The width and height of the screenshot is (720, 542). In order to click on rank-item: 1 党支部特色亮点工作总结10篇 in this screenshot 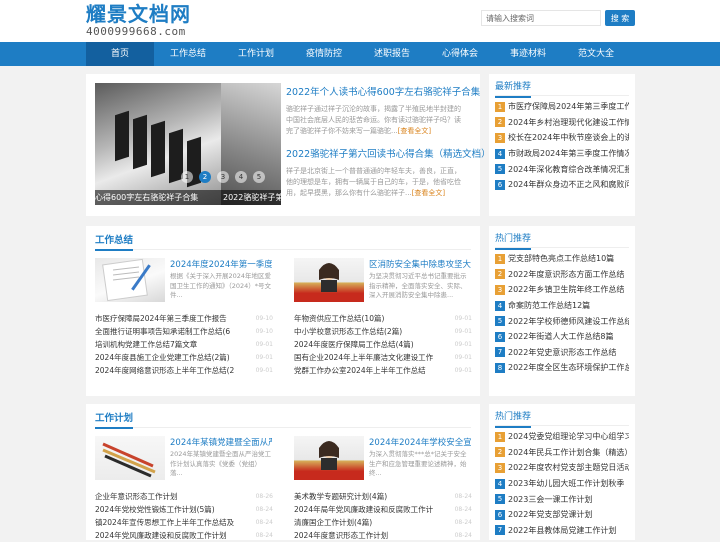, I will do `click(562, 259)`.